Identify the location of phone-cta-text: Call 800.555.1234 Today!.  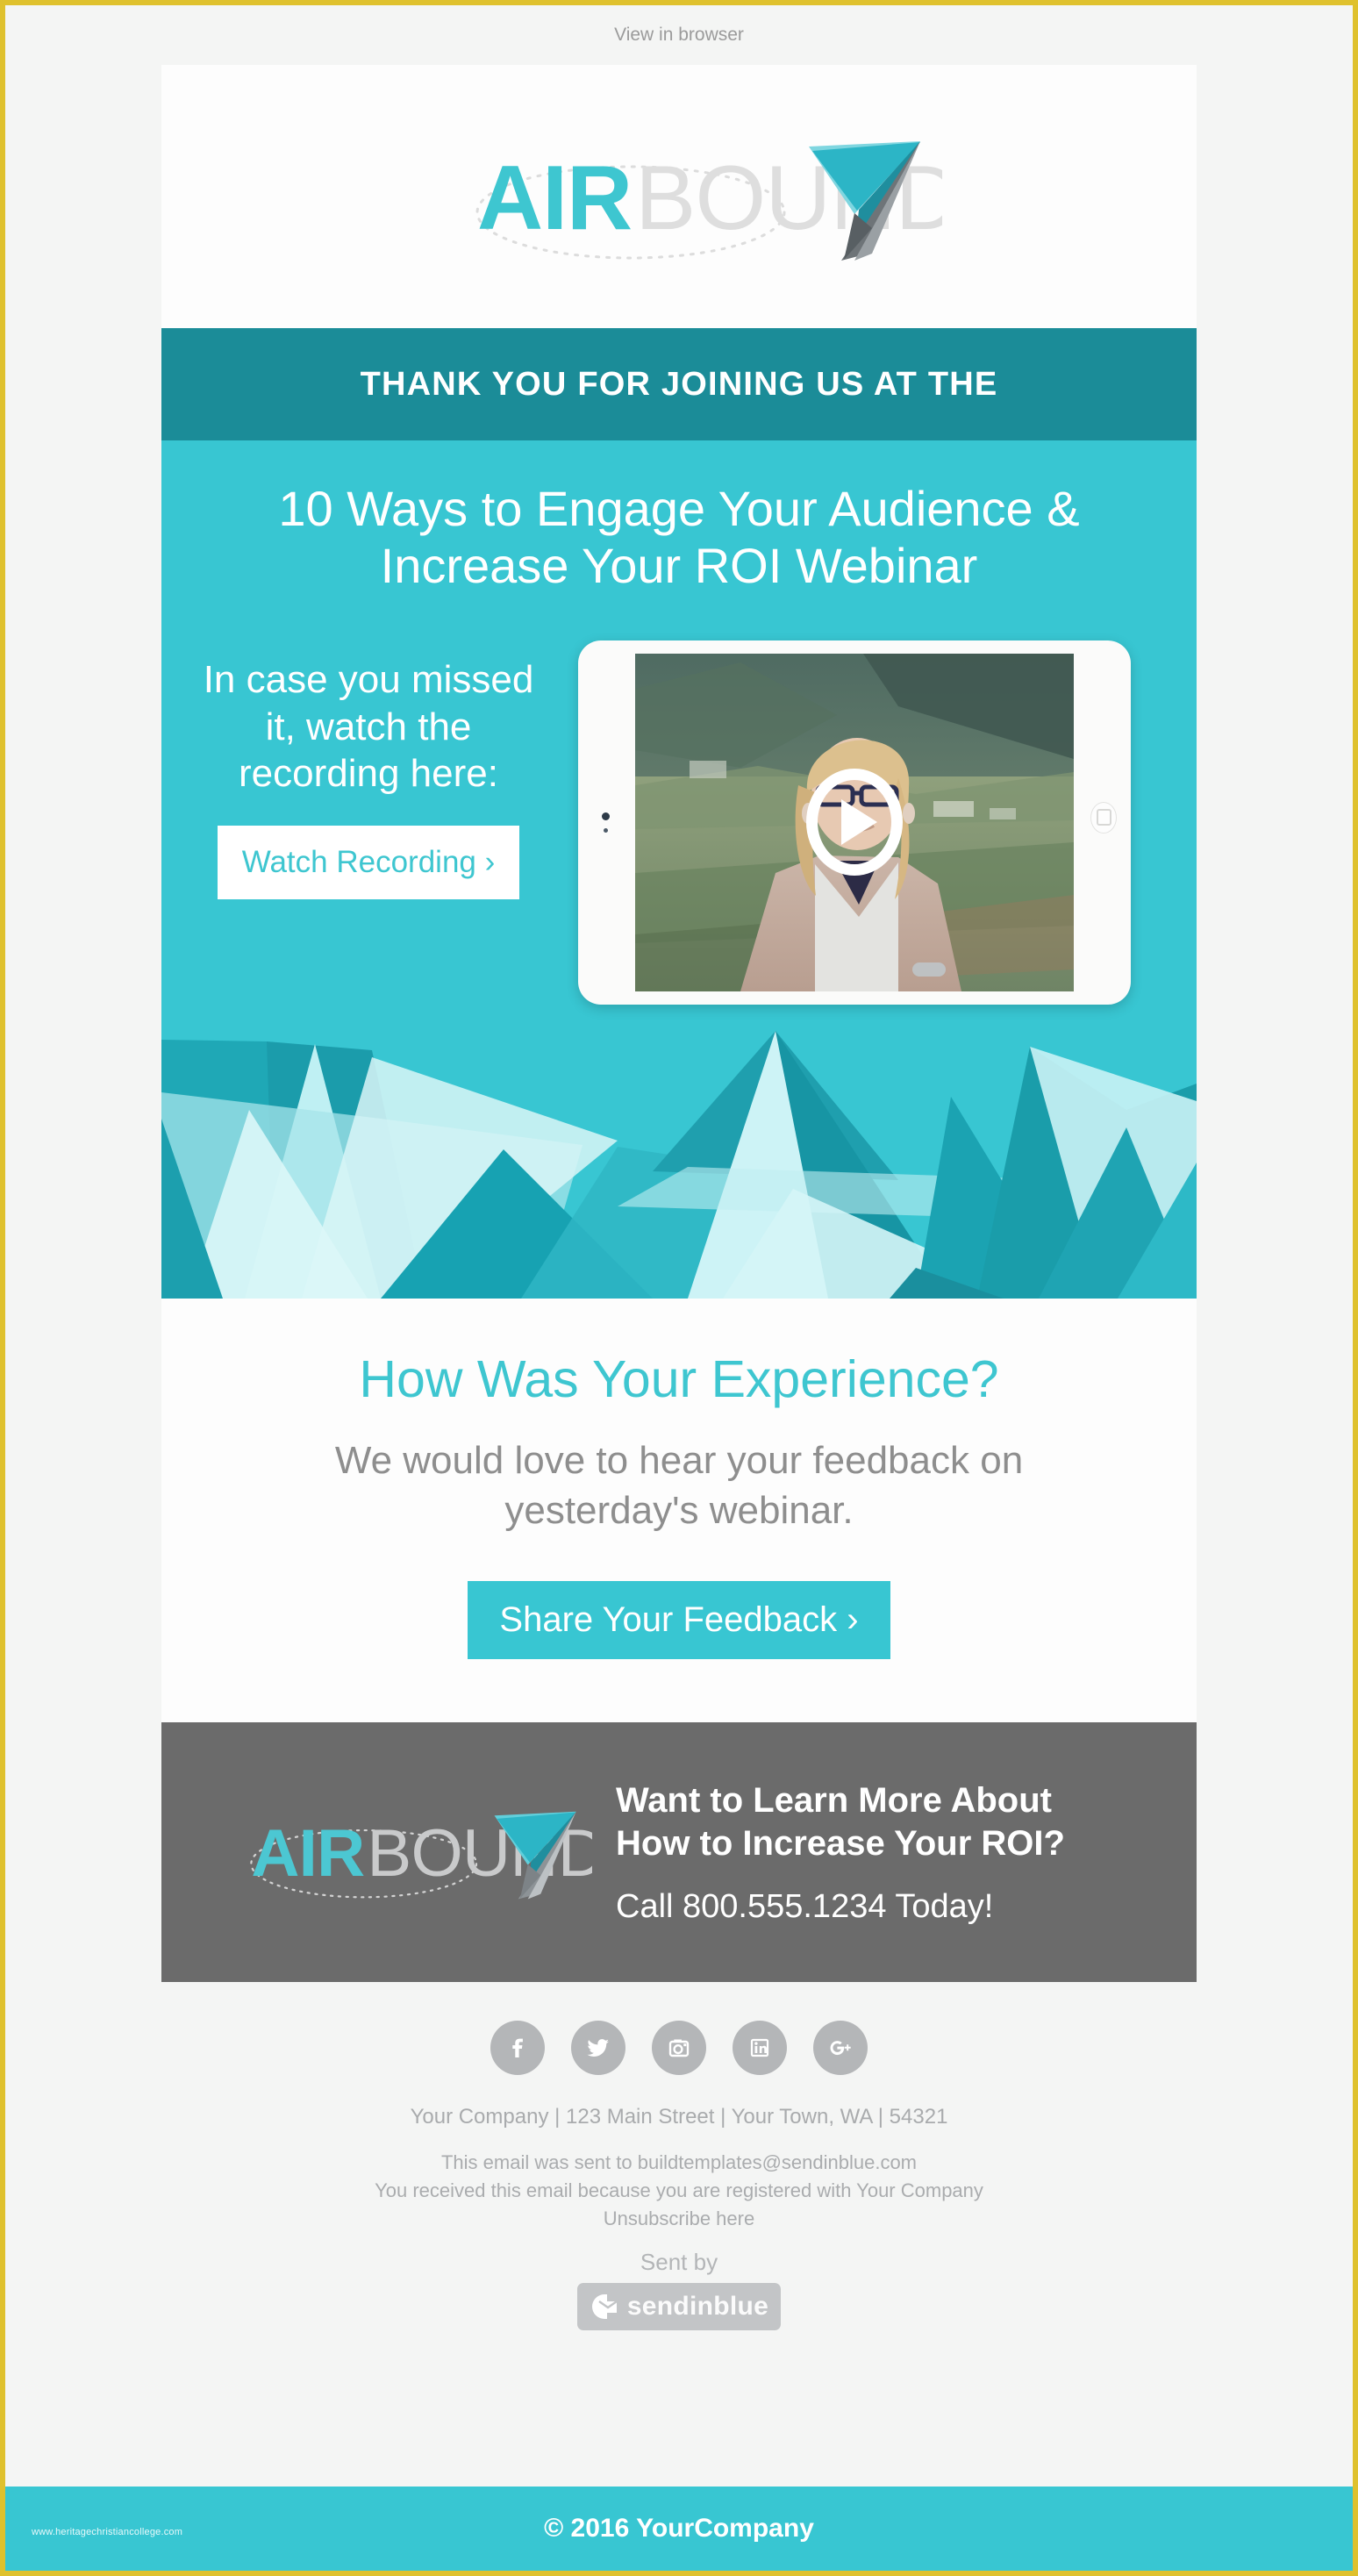
(805, 1906).